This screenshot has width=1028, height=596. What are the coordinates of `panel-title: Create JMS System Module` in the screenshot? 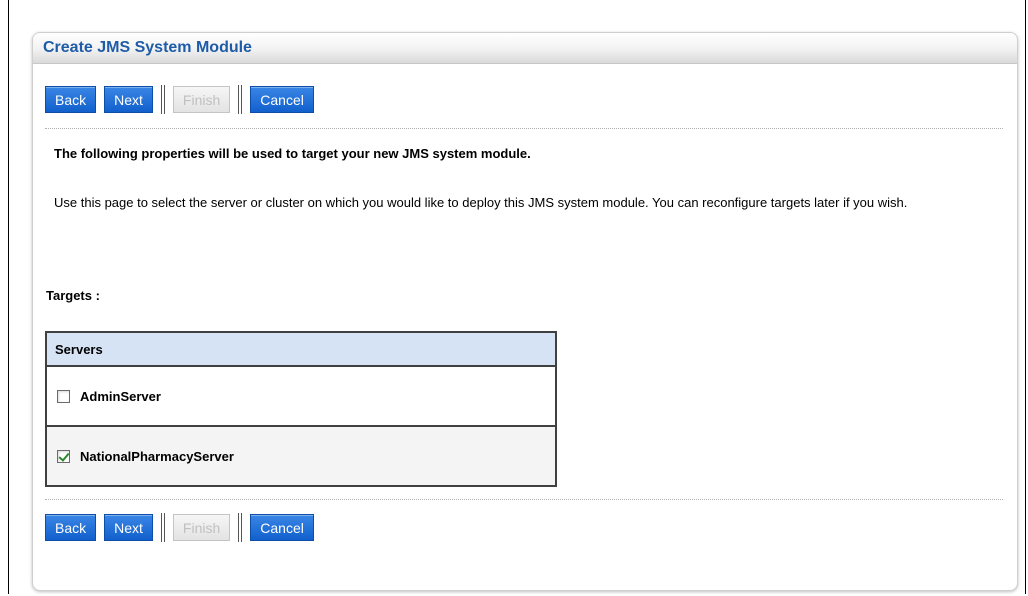 It's located at (147, 47).